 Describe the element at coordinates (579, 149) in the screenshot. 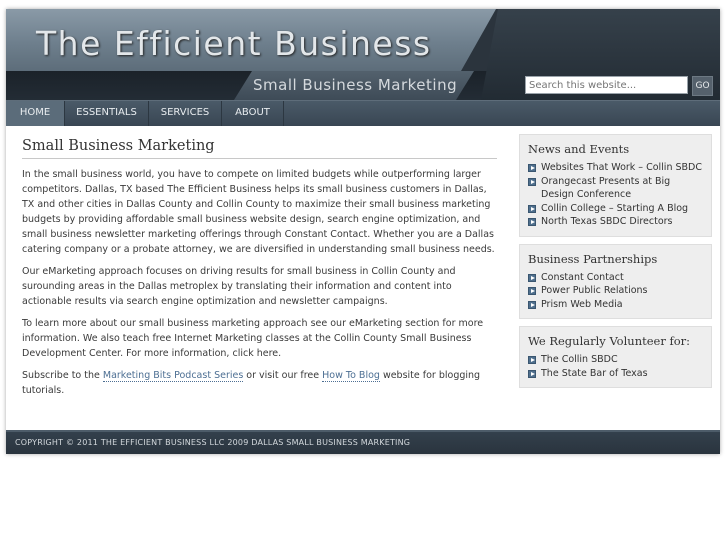

I see `news-widget-title: News and Events` at that location.